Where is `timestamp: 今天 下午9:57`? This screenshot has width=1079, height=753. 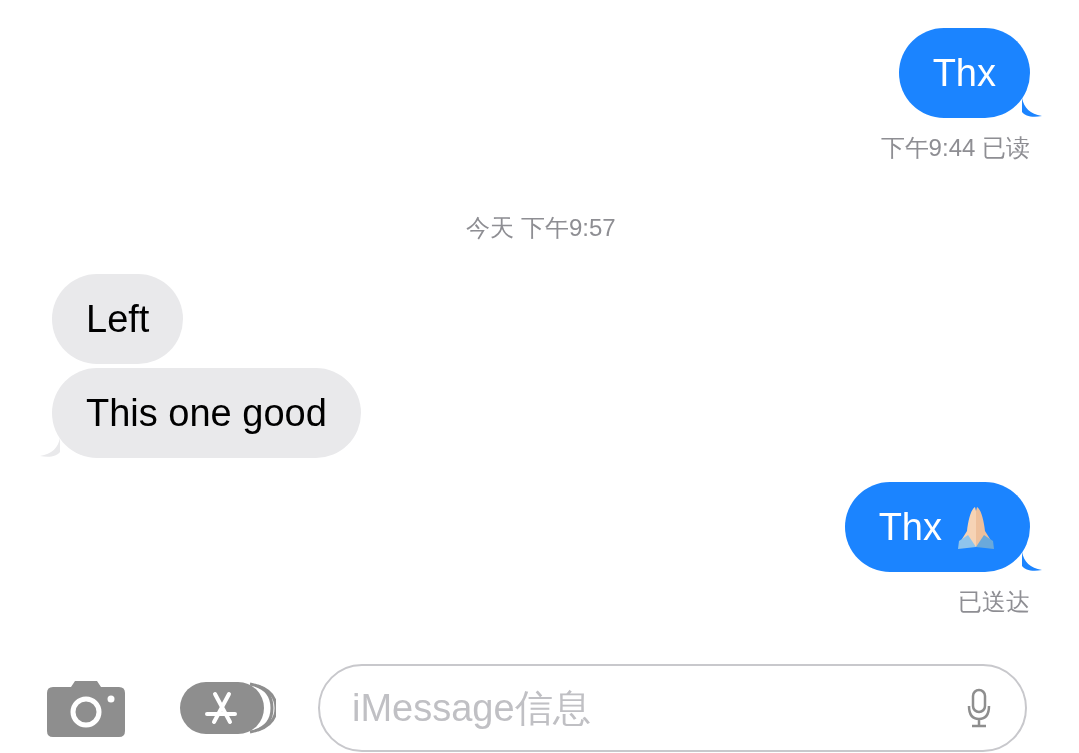
timestamp: 今天 下午9:57 is located at coordinates (541, 228).